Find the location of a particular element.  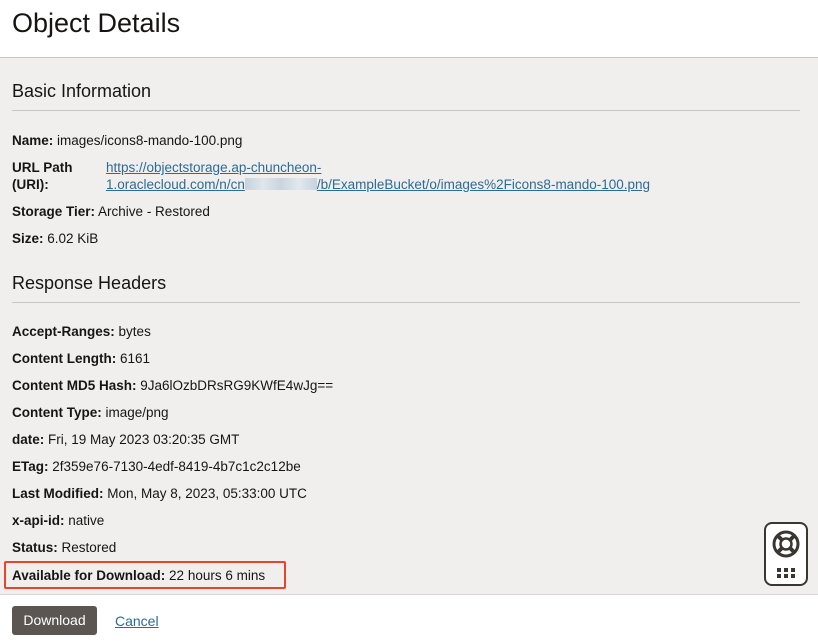

header-label: Last Modified: is located at coordinates (58, 493).